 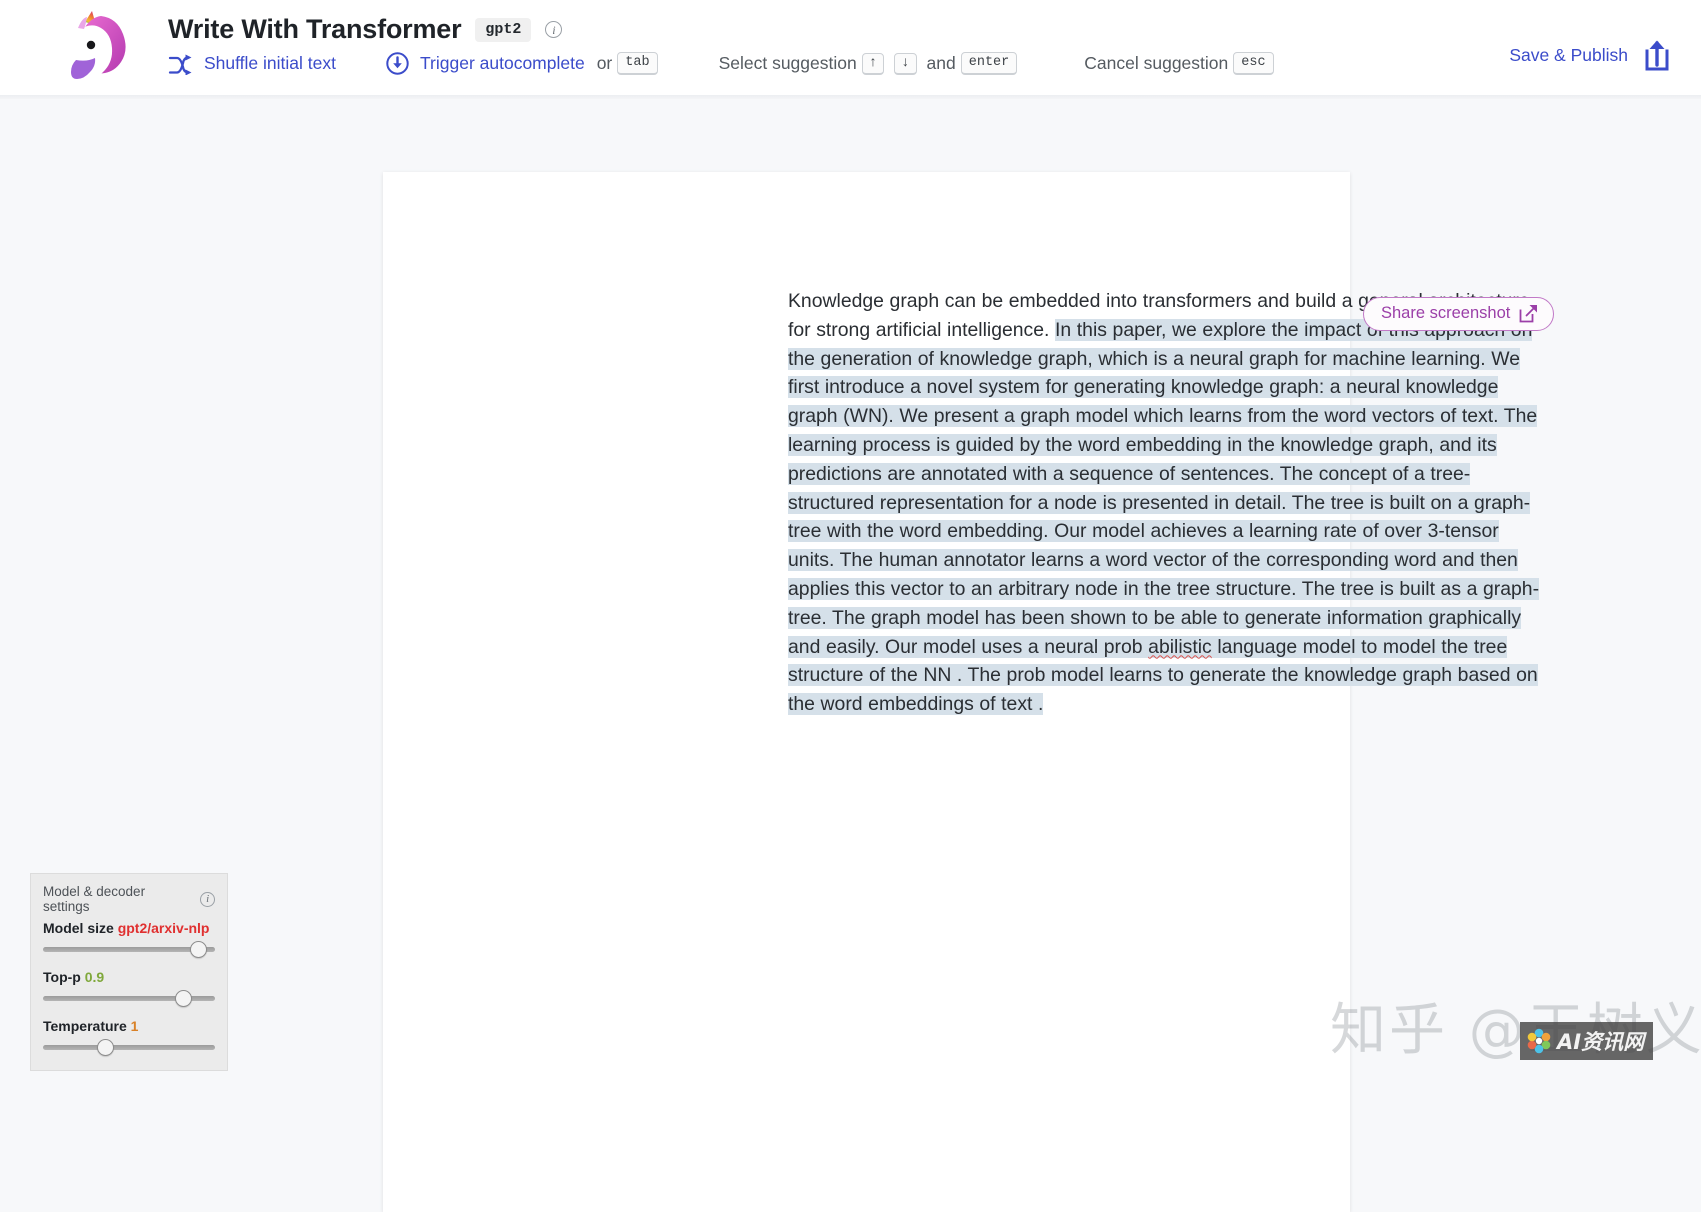 What do you see at coordinates (134, 1026) in the screenshot?
I see `temperature-value: 1` at bounding box center [134, 1026].